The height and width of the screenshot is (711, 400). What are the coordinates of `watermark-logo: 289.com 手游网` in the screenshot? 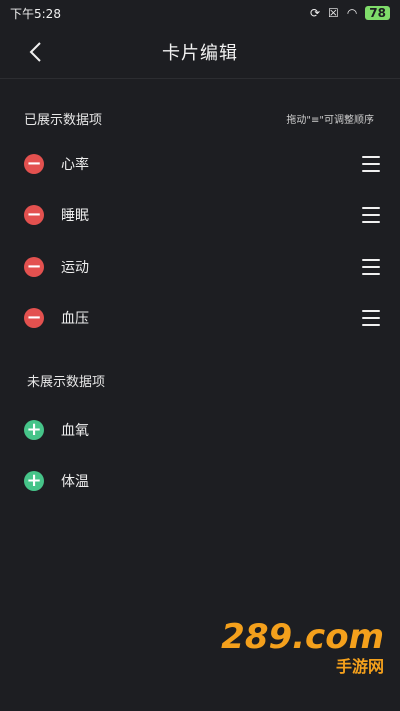 It's located at (302, 647).